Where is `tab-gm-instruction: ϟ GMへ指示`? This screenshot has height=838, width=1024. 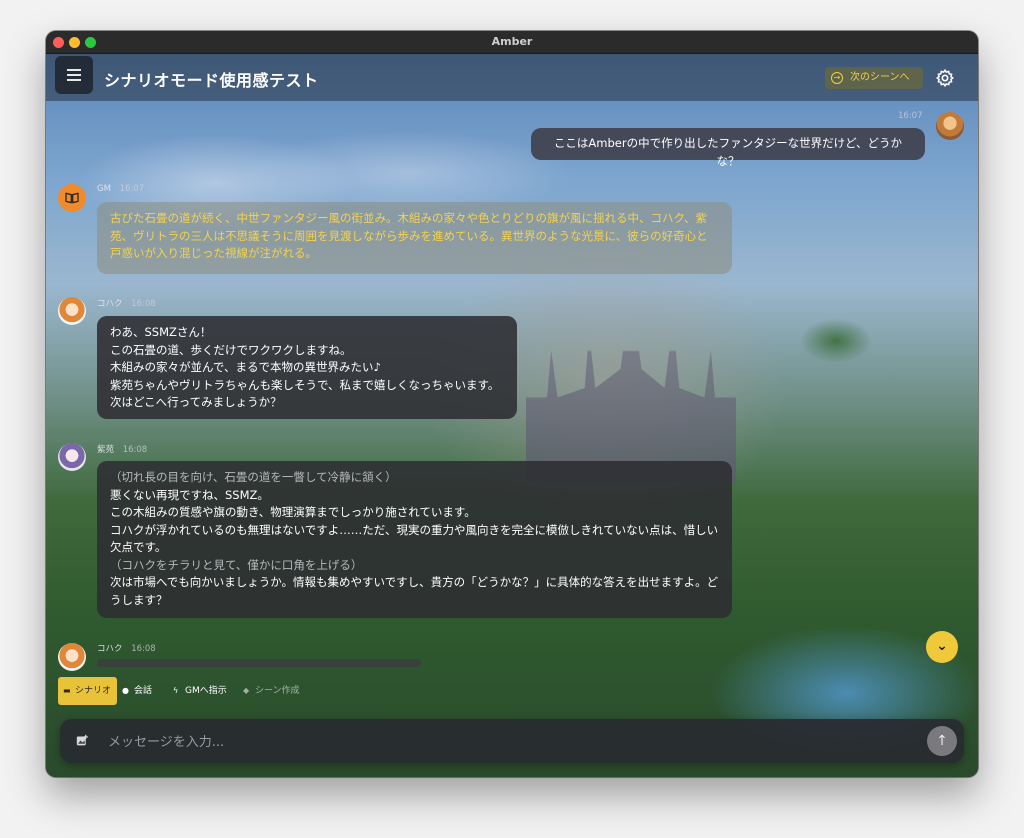 tab-gm-instruction: ϟ GMへ指示 is located at coordinates (202, 691).